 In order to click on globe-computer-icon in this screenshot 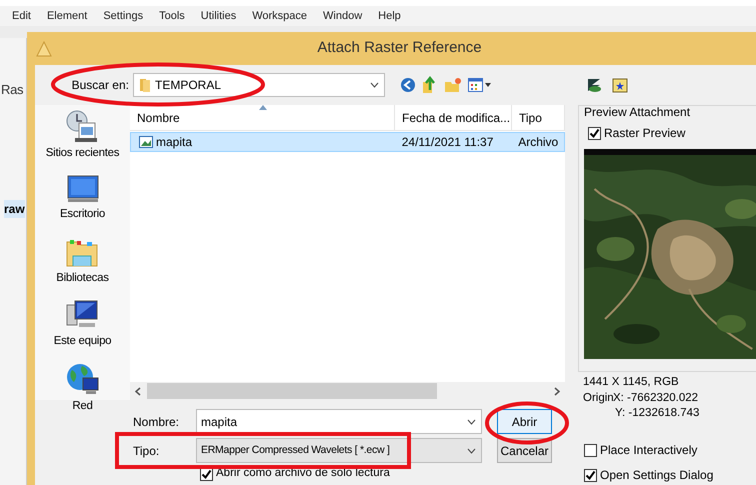, I will do `click(83, 379)`.